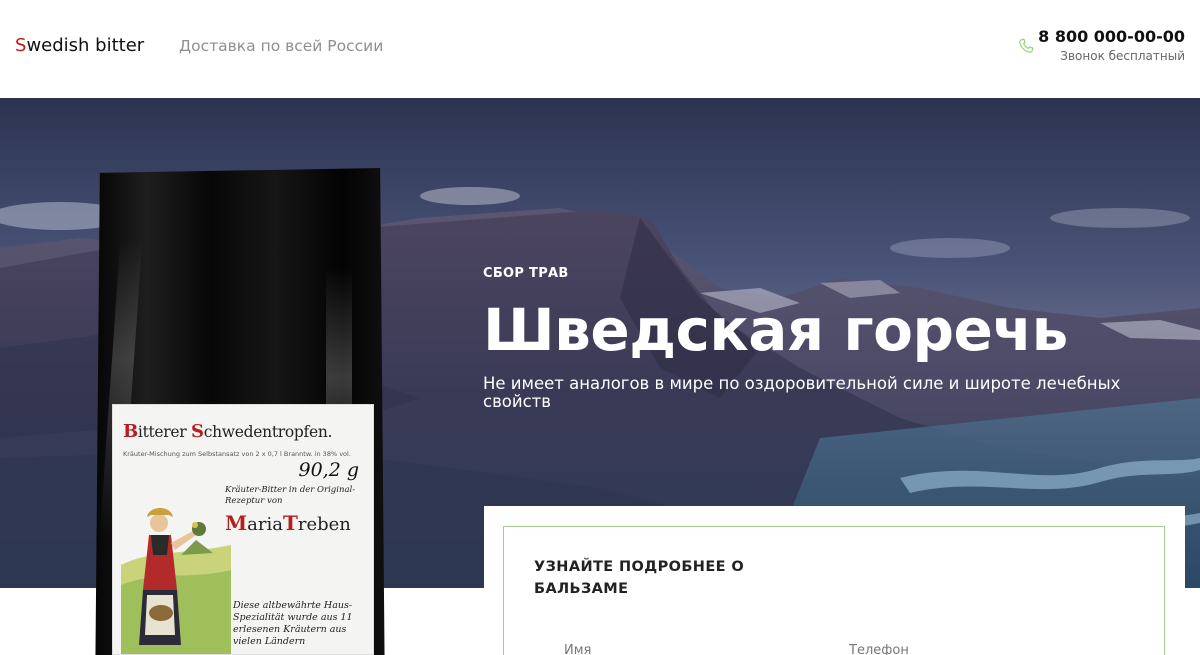  What do you see at coordinates (577, 649) in the screenshot?
I see `name-field-label: Имя` at bounding box center [577, 649].